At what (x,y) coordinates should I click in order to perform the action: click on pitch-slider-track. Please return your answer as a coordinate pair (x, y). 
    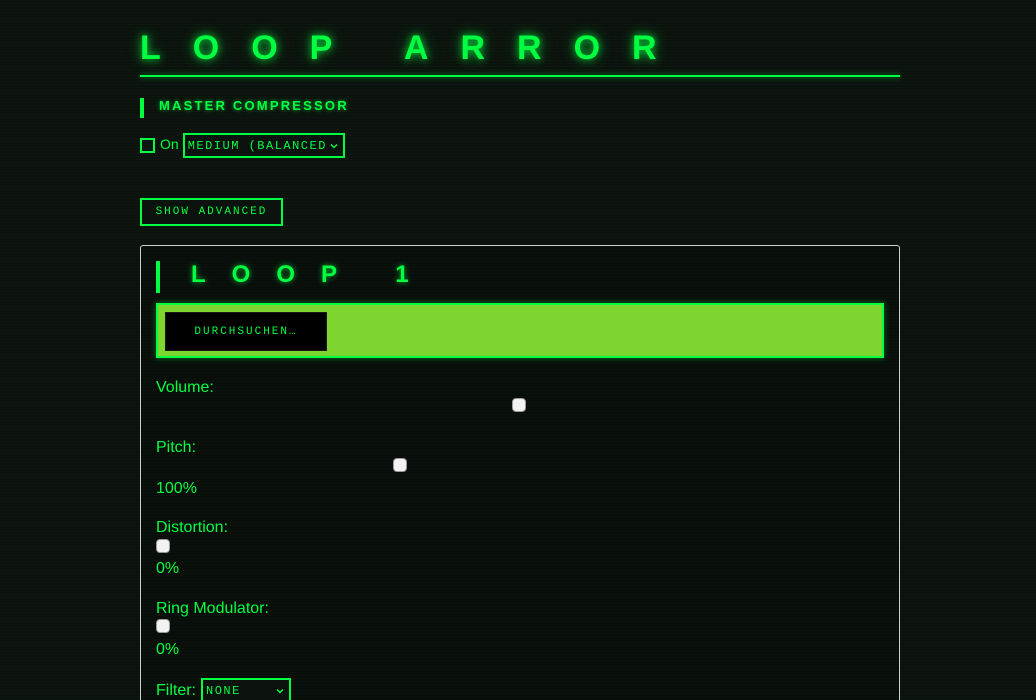
    Looking at the image, I should click on (519, 466).